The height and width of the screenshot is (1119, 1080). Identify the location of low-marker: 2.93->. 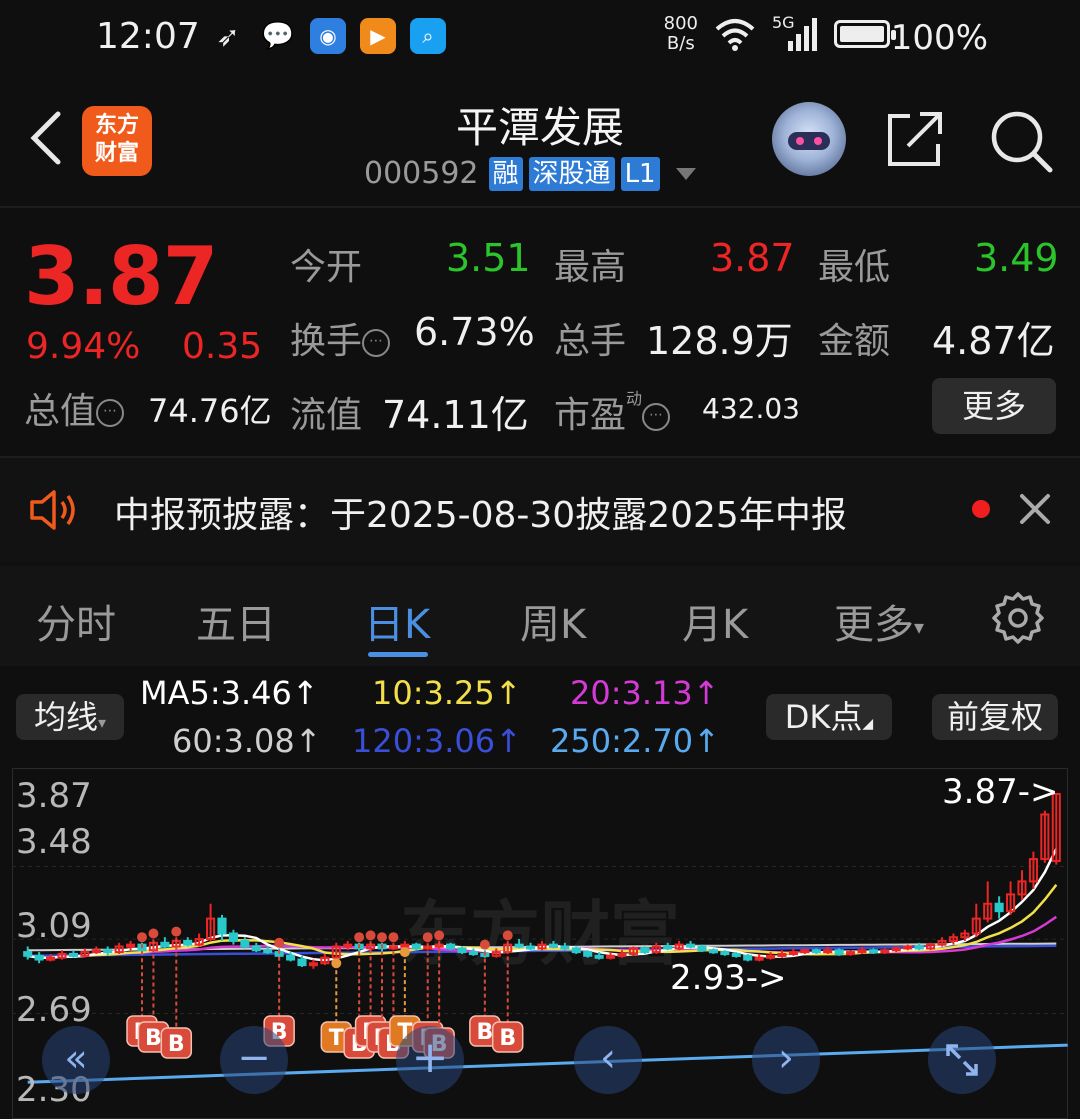
(728, 978).